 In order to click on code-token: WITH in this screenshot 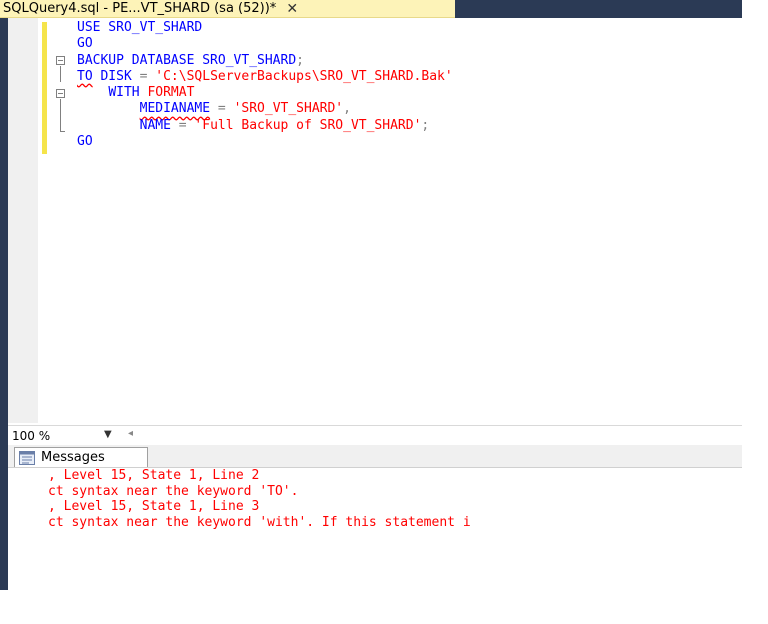, I will do `click(124, 93)`.